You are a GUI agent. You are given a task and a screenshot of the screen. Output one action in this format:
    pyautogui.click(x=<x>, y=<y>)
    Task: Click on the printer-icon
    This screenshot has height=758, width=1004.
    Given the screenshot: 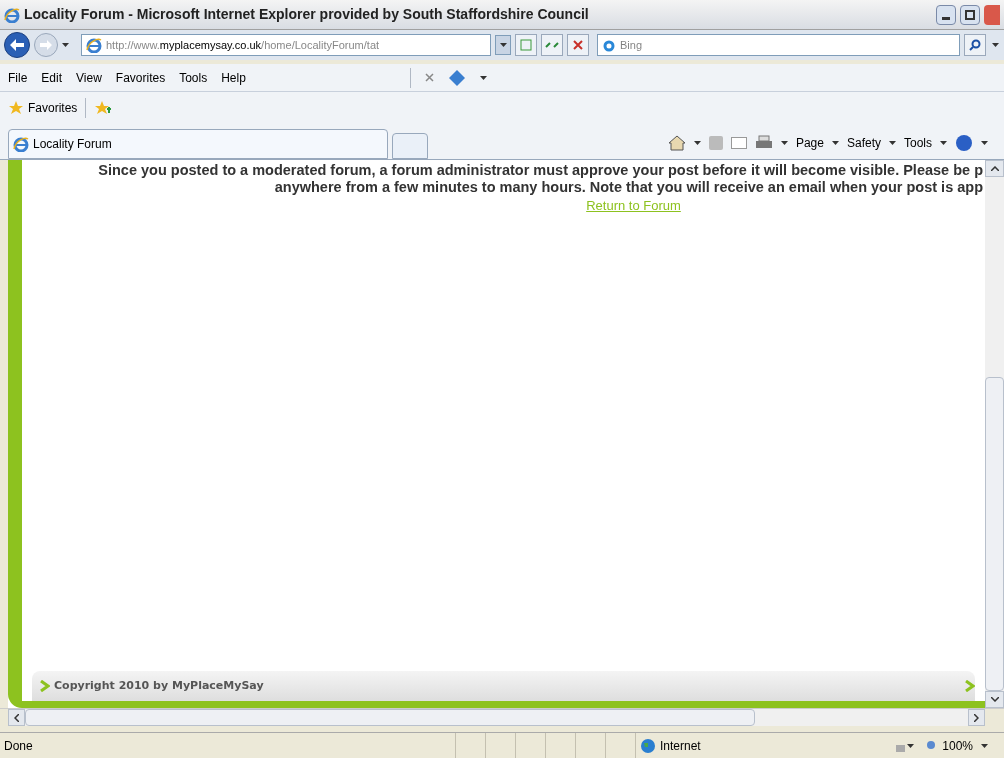 What is the action you would take?
    pyautogui.click(x=763, y=143)
    